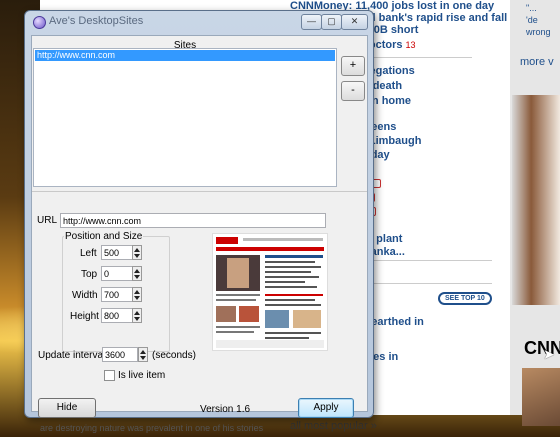 This screenshot has width=560, height=437. Describe the element at coordinates (353, 91) in the screenshot. I see `remove-site-button: -` at that location.